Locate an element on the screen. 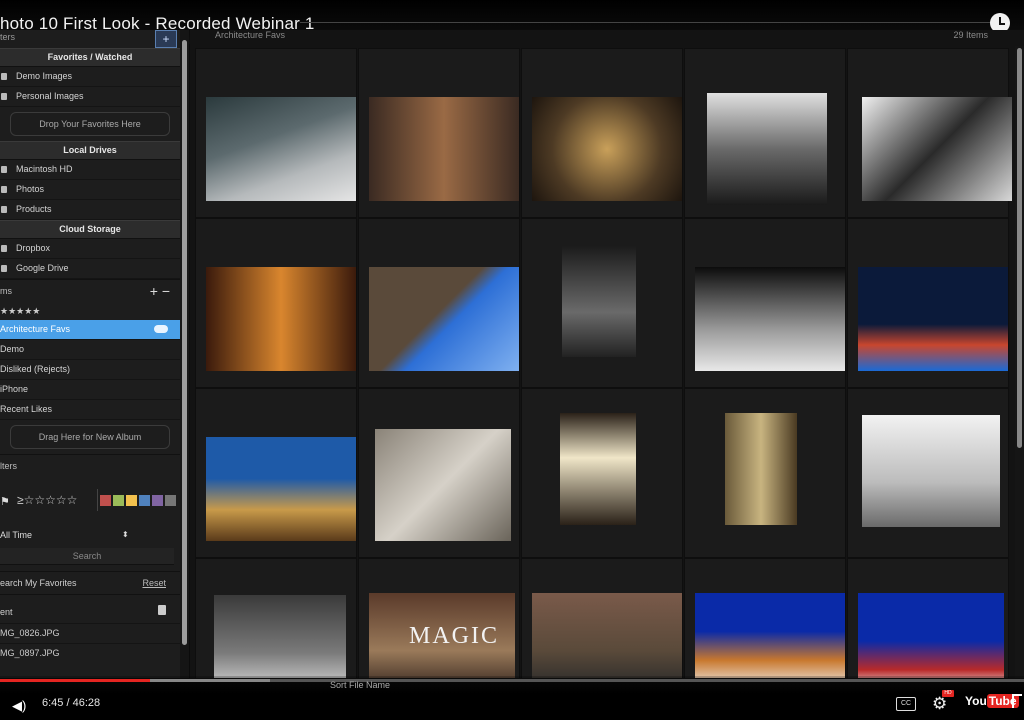 The height and width of the screenshot is (720, 1024). rating-filter: ≥☆☆☆☆☆ is located at coordinates (47, 500).